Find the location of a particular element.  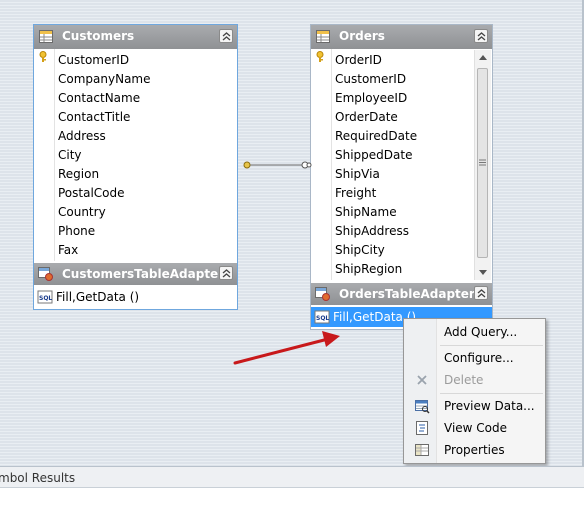

field-row: ShippedDate is located at coordinates (401, 155).